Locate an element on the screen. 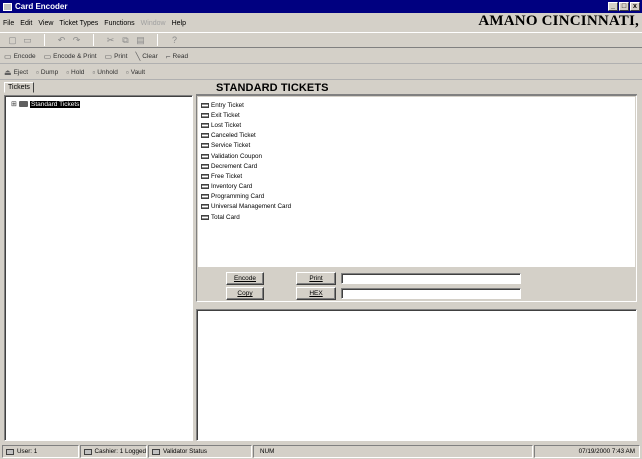 Image resolution: width=642 pixels, height=459 pixels. tree-node-label: Standard Tickets is located at coordinates (55, 104).